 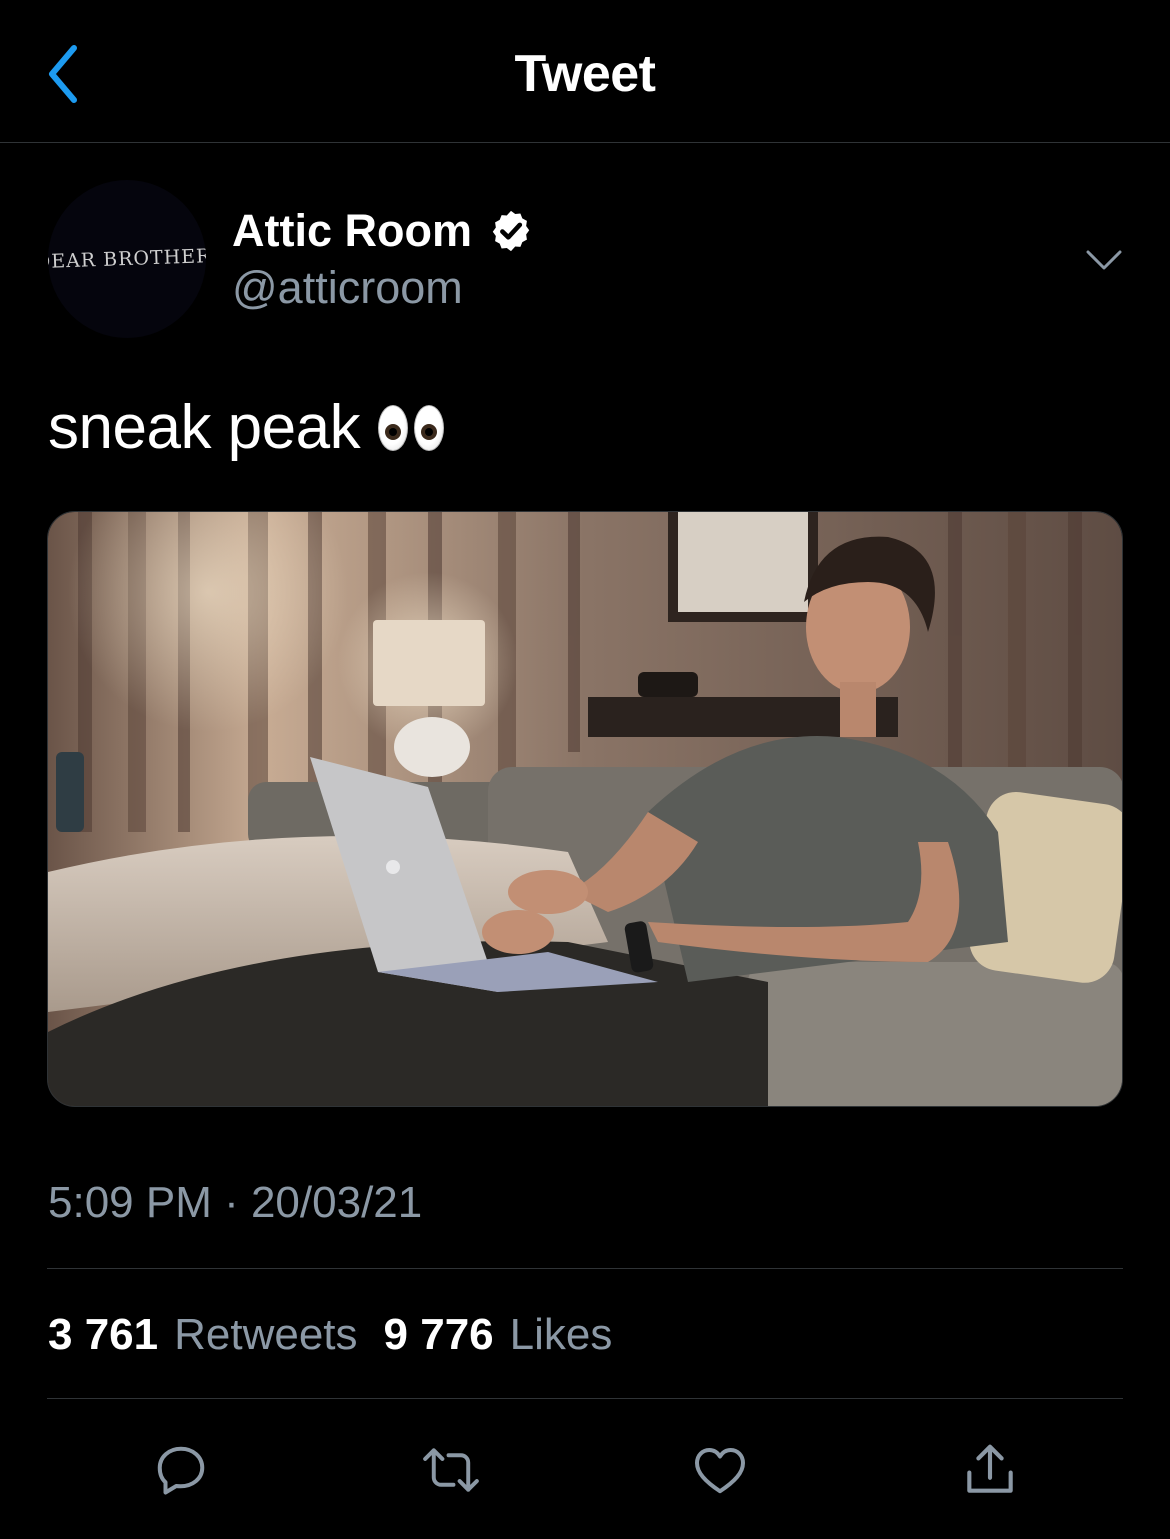 I want to click on tweet-actions-bar, so click(x=585, y=1470).